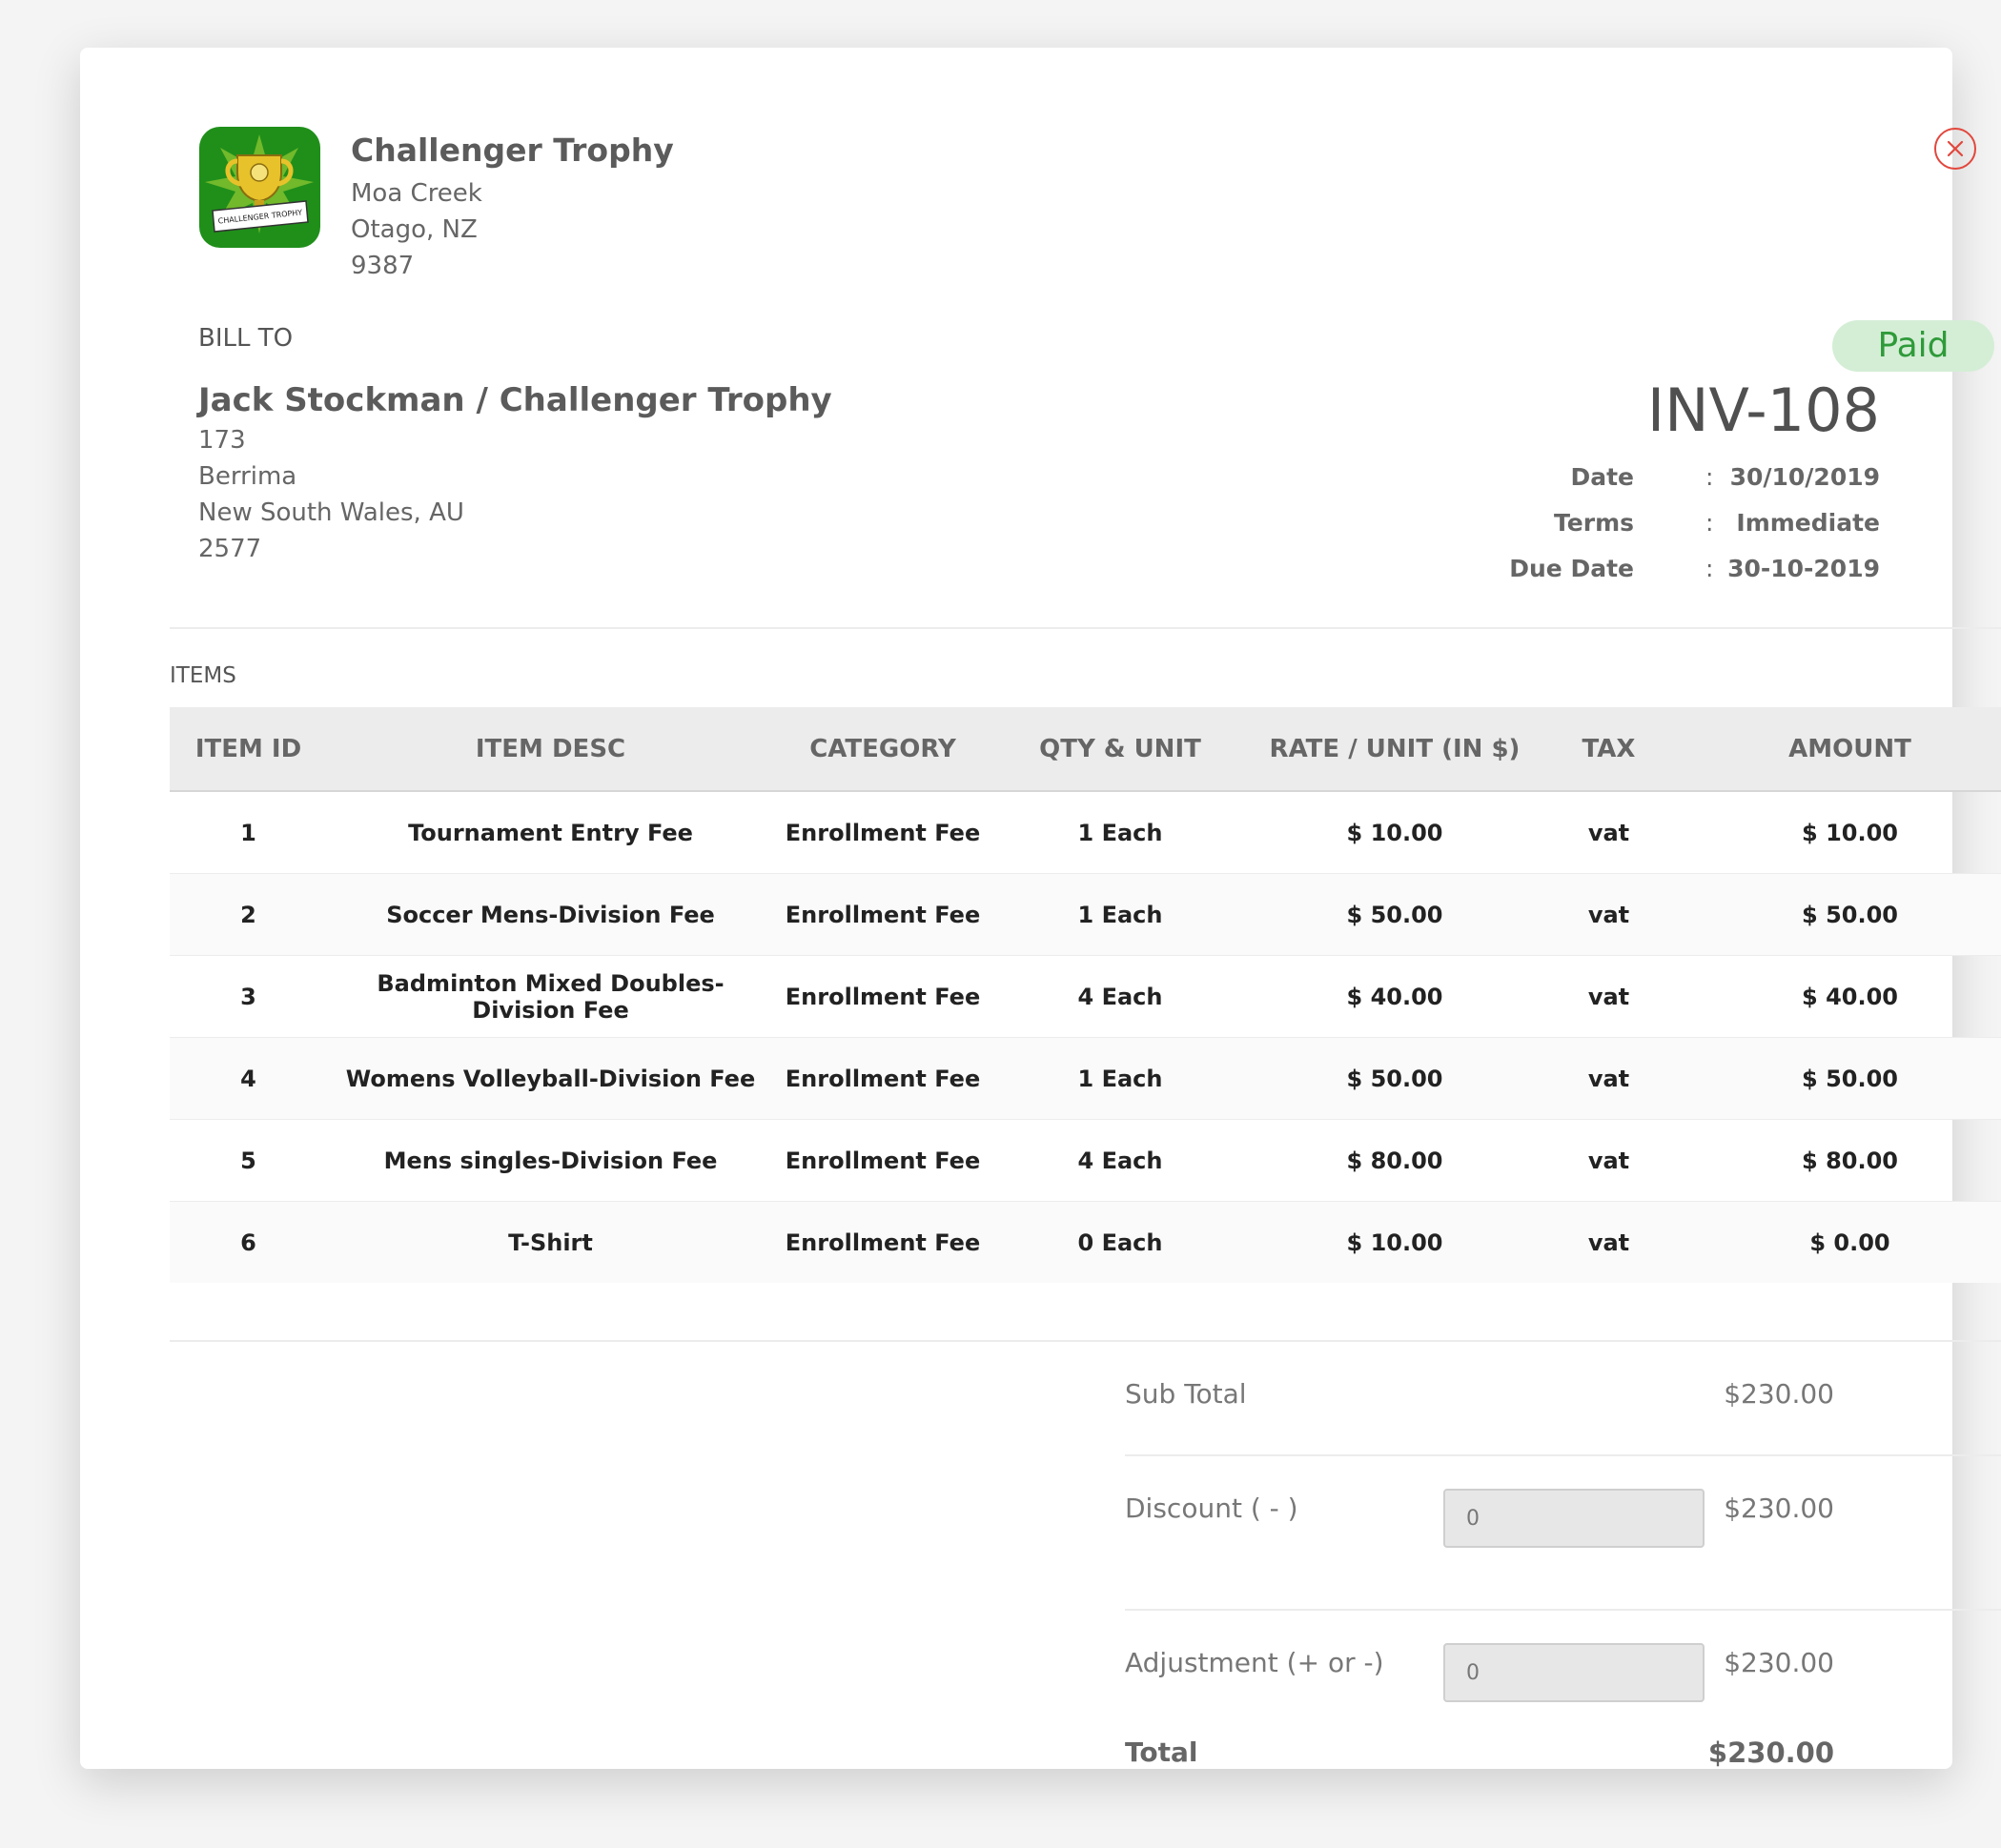  What do you see at coordinates (414, 229) in the screenshot?
I see `organization-address-line-2: Otago, NZ` at bounding box center [414, 229].